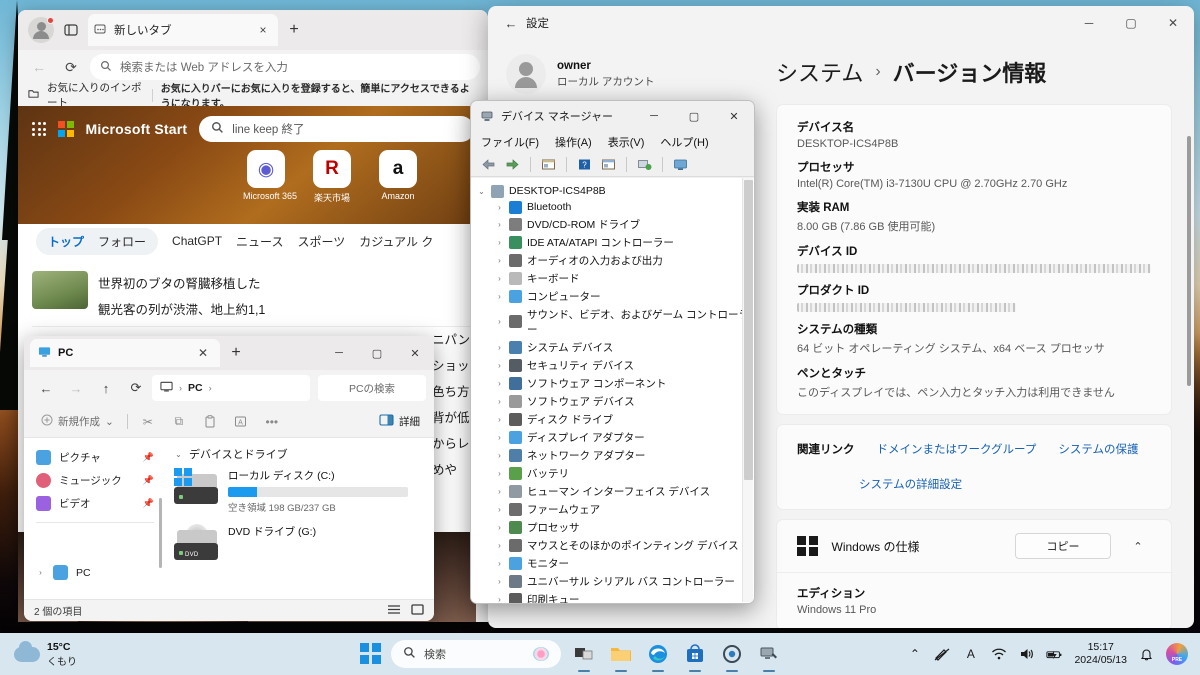 Image resolution: width=1200 pixels, height=675 pixels. Describe the element at coordinates (626, 142) in the screenshot. I see `menu-view: 表示(V)` at that location.